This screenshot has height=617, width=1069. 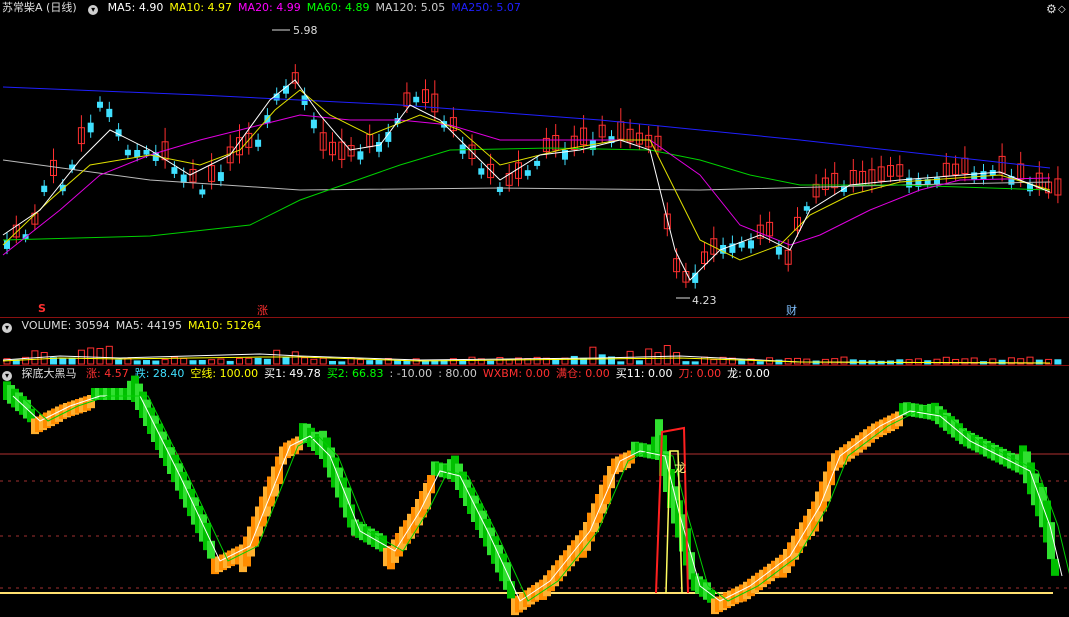 What do you see at coordinates (526, 360) in the screenshot?
I see `volume-ma10-line` at bounding box center [526, 360].